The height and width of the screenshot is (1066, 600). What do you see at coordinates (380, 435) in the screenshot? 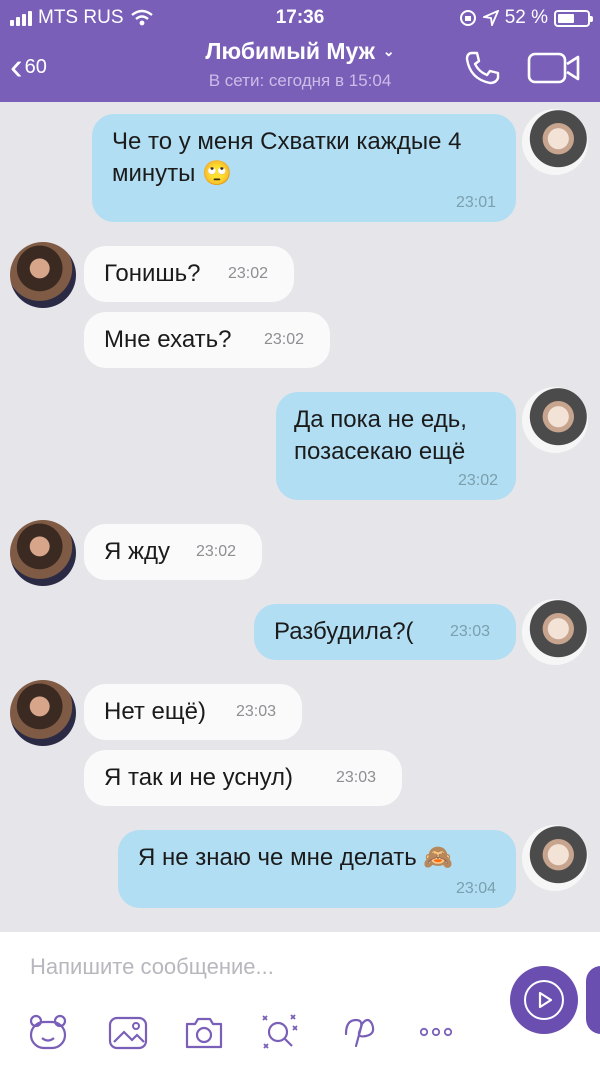
I see `message-text: Да пока не едь, позасекаю ещё` at bounding box center [380, 435].